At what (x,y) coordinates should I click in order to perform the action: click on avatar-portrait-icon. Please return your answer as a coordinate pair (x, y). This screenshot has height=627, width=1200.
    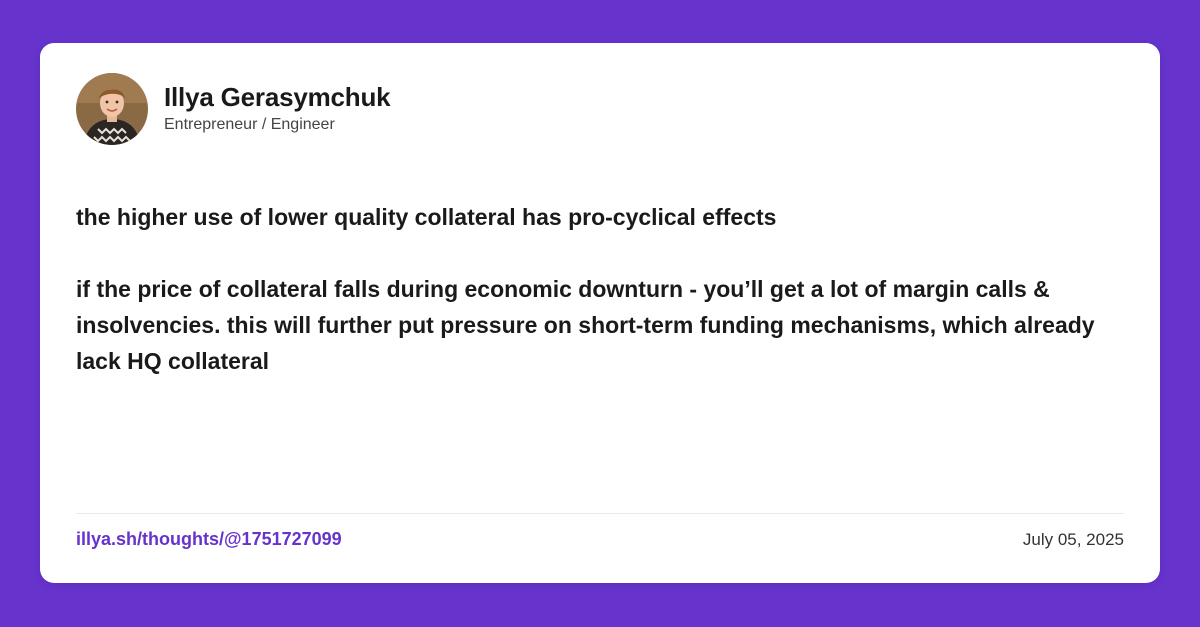
    Looking at the image, I should click on (112, 109).